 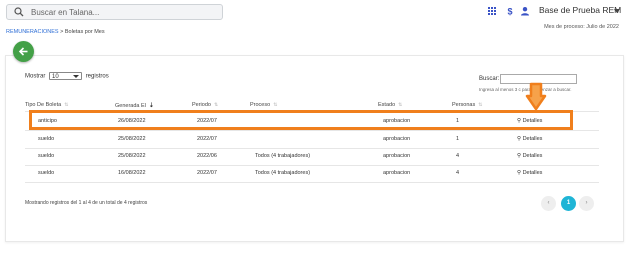 I want to click on pagination-page-1: 1, so click(x=568, y=203).